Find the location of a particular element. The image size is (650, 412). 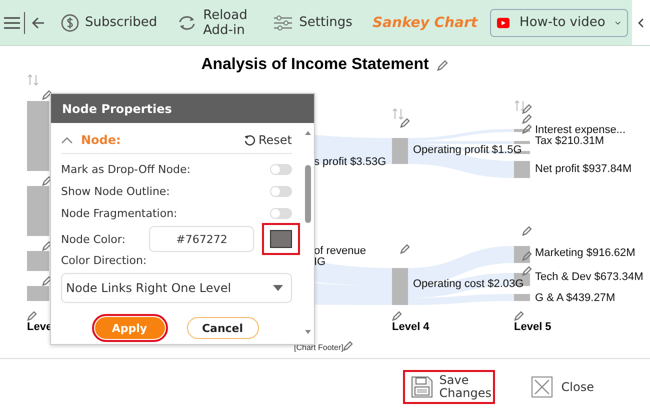

dialog-title: Node Properties is located at coordinates (117, 109).